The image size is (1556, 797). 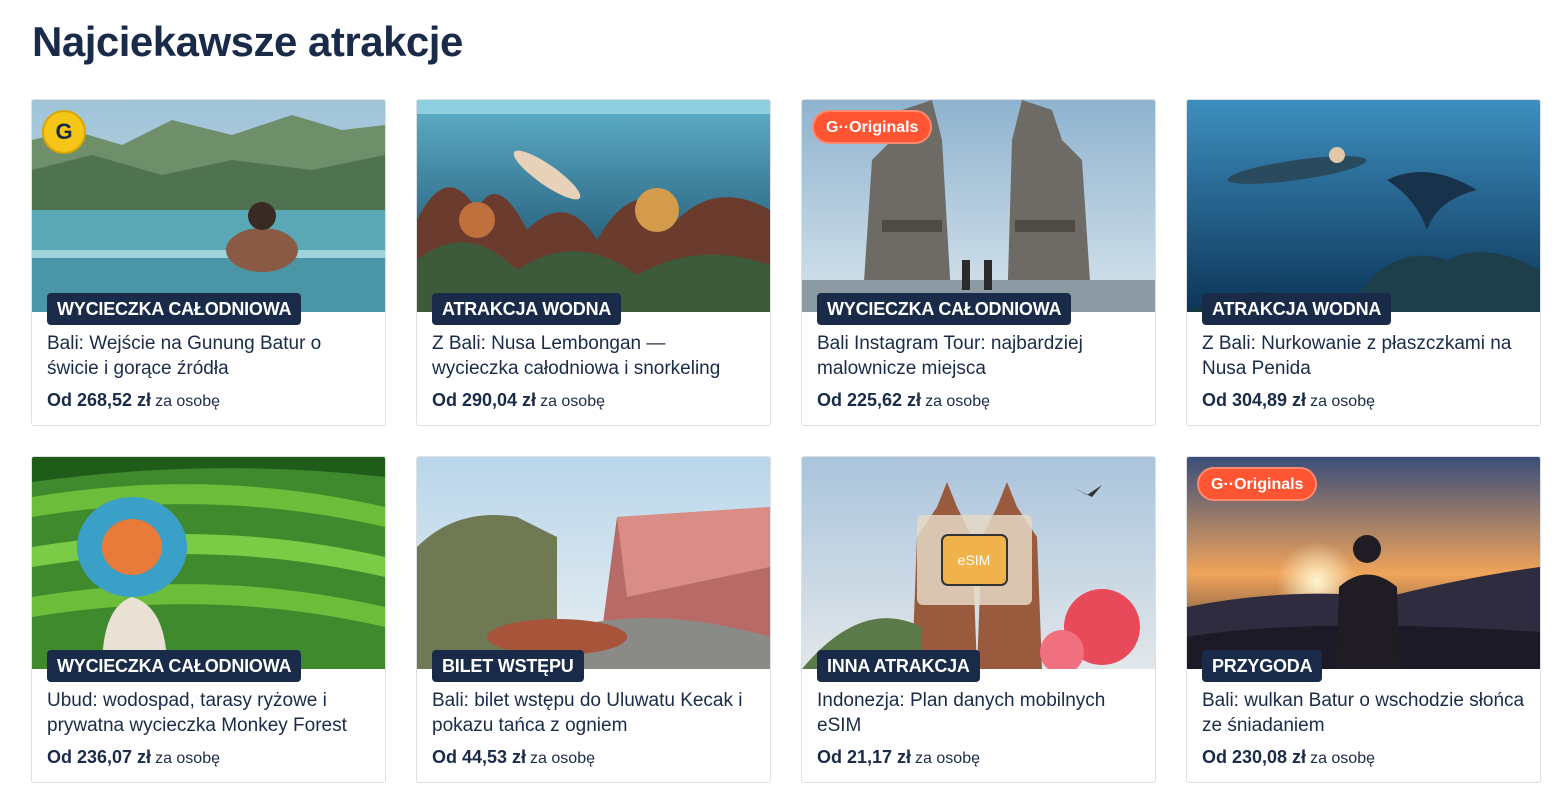 I want to click on price-row: Od 290,04 zł za osobę, so click(x=518, y=400).